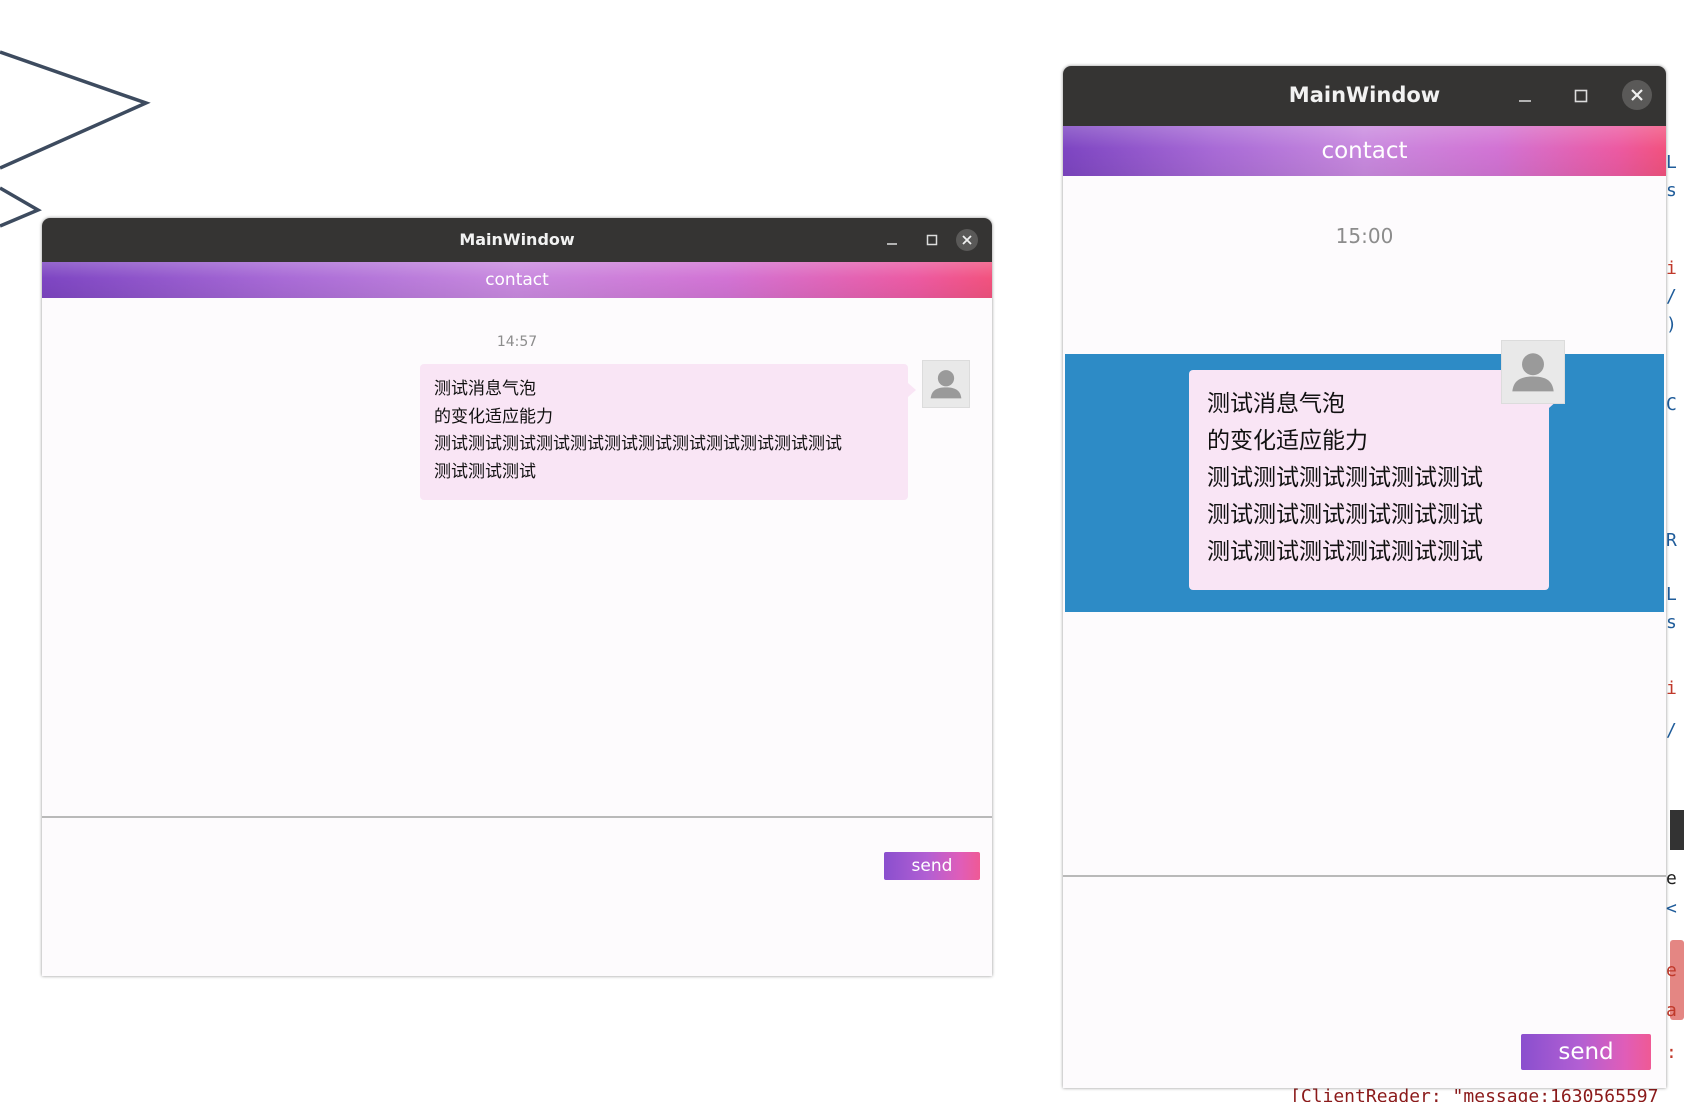  Describe the element at coordinates (1474, 1094) in the screenshot. I see `background-code-text: [ClientReader: "message:1630565597` at that location.